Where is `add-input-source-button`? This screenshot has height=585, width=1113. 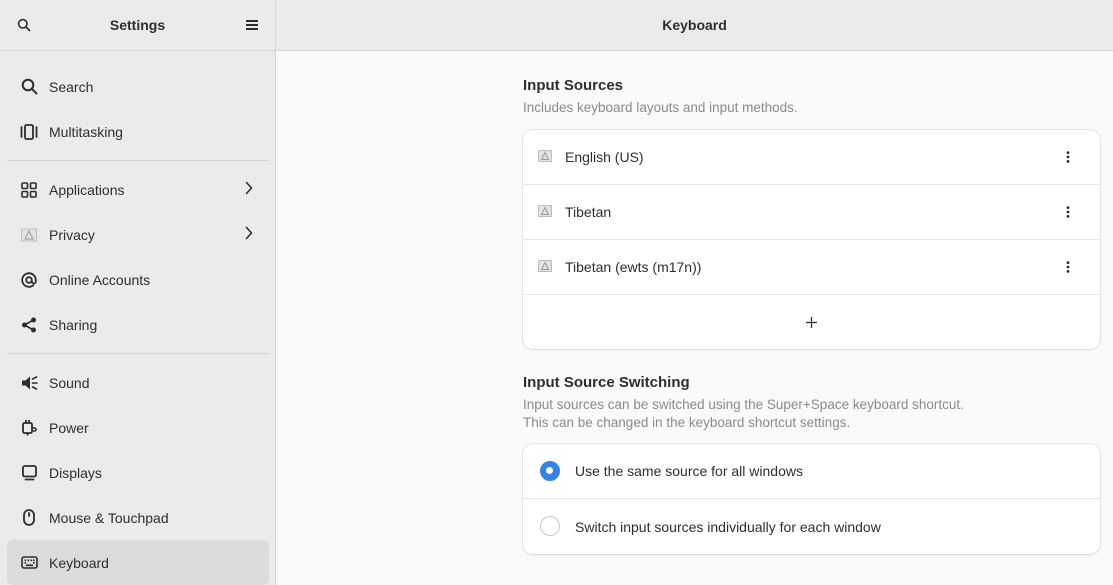 add-input-source-button is located at coordinates (811, 322).